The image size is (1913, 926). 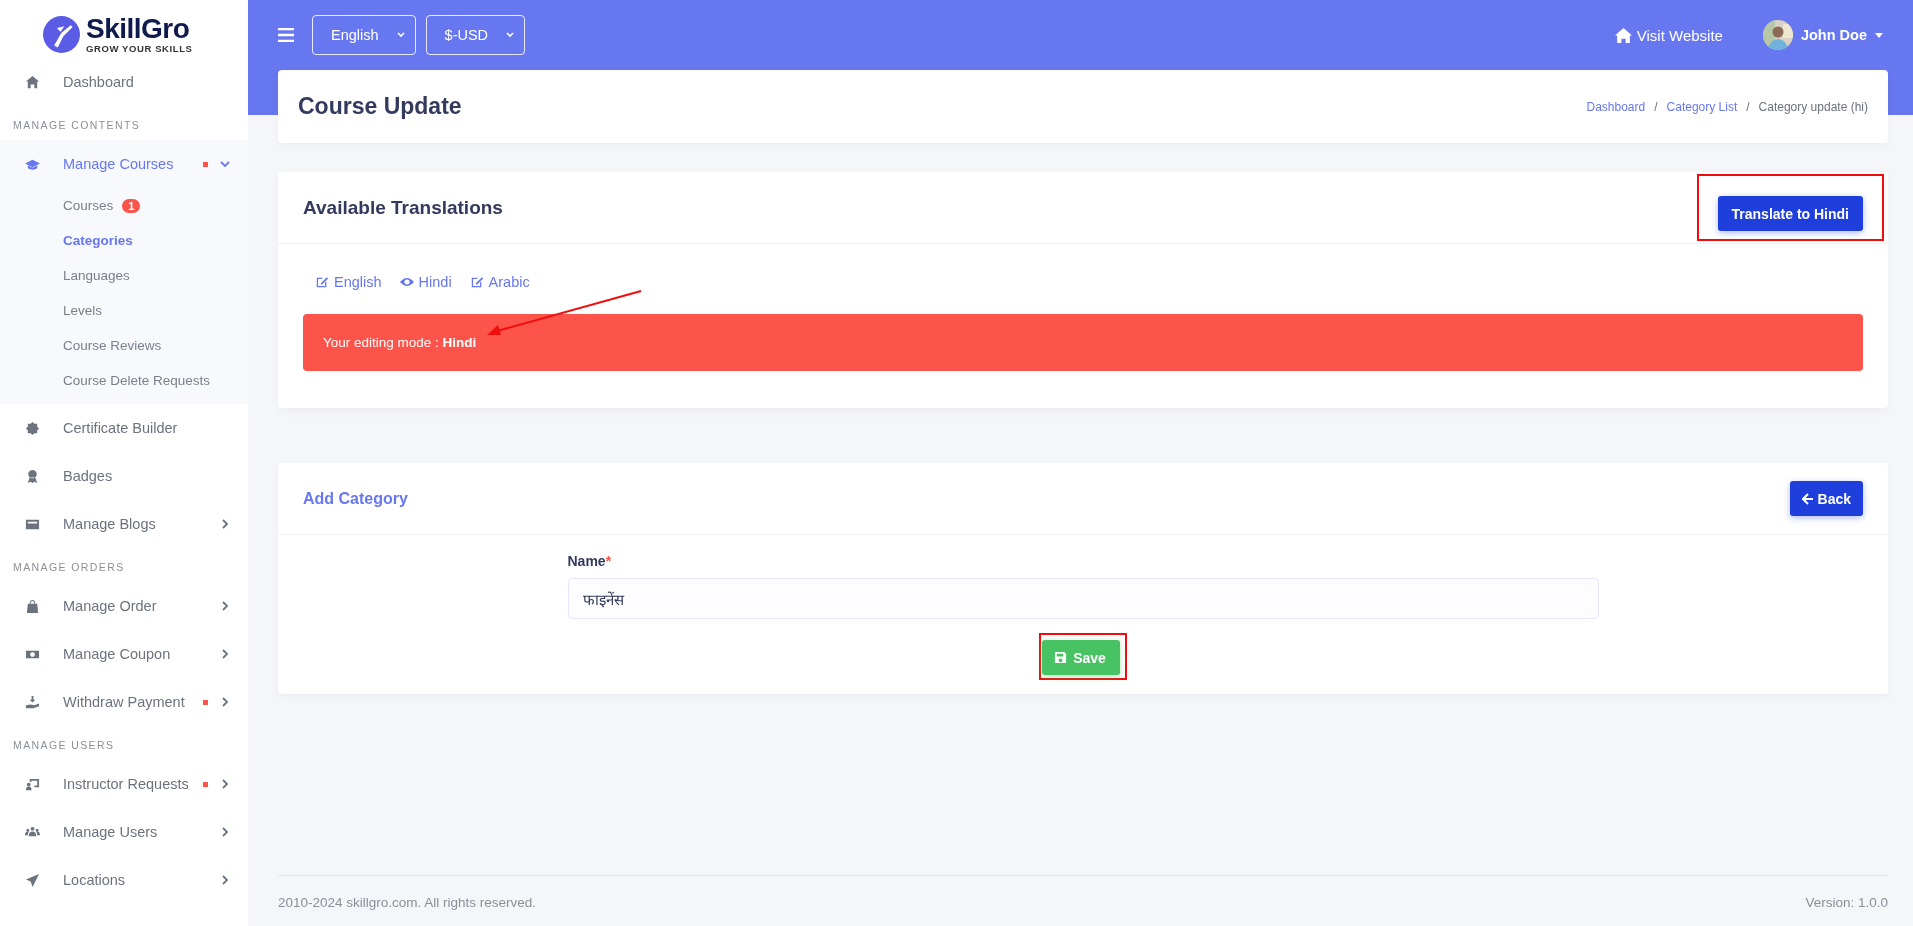 What do you see at coordinates (1846, 902) in the screenshot?
I see `version-text: Version: 1.0.0` at bounding box center [1846, 902].